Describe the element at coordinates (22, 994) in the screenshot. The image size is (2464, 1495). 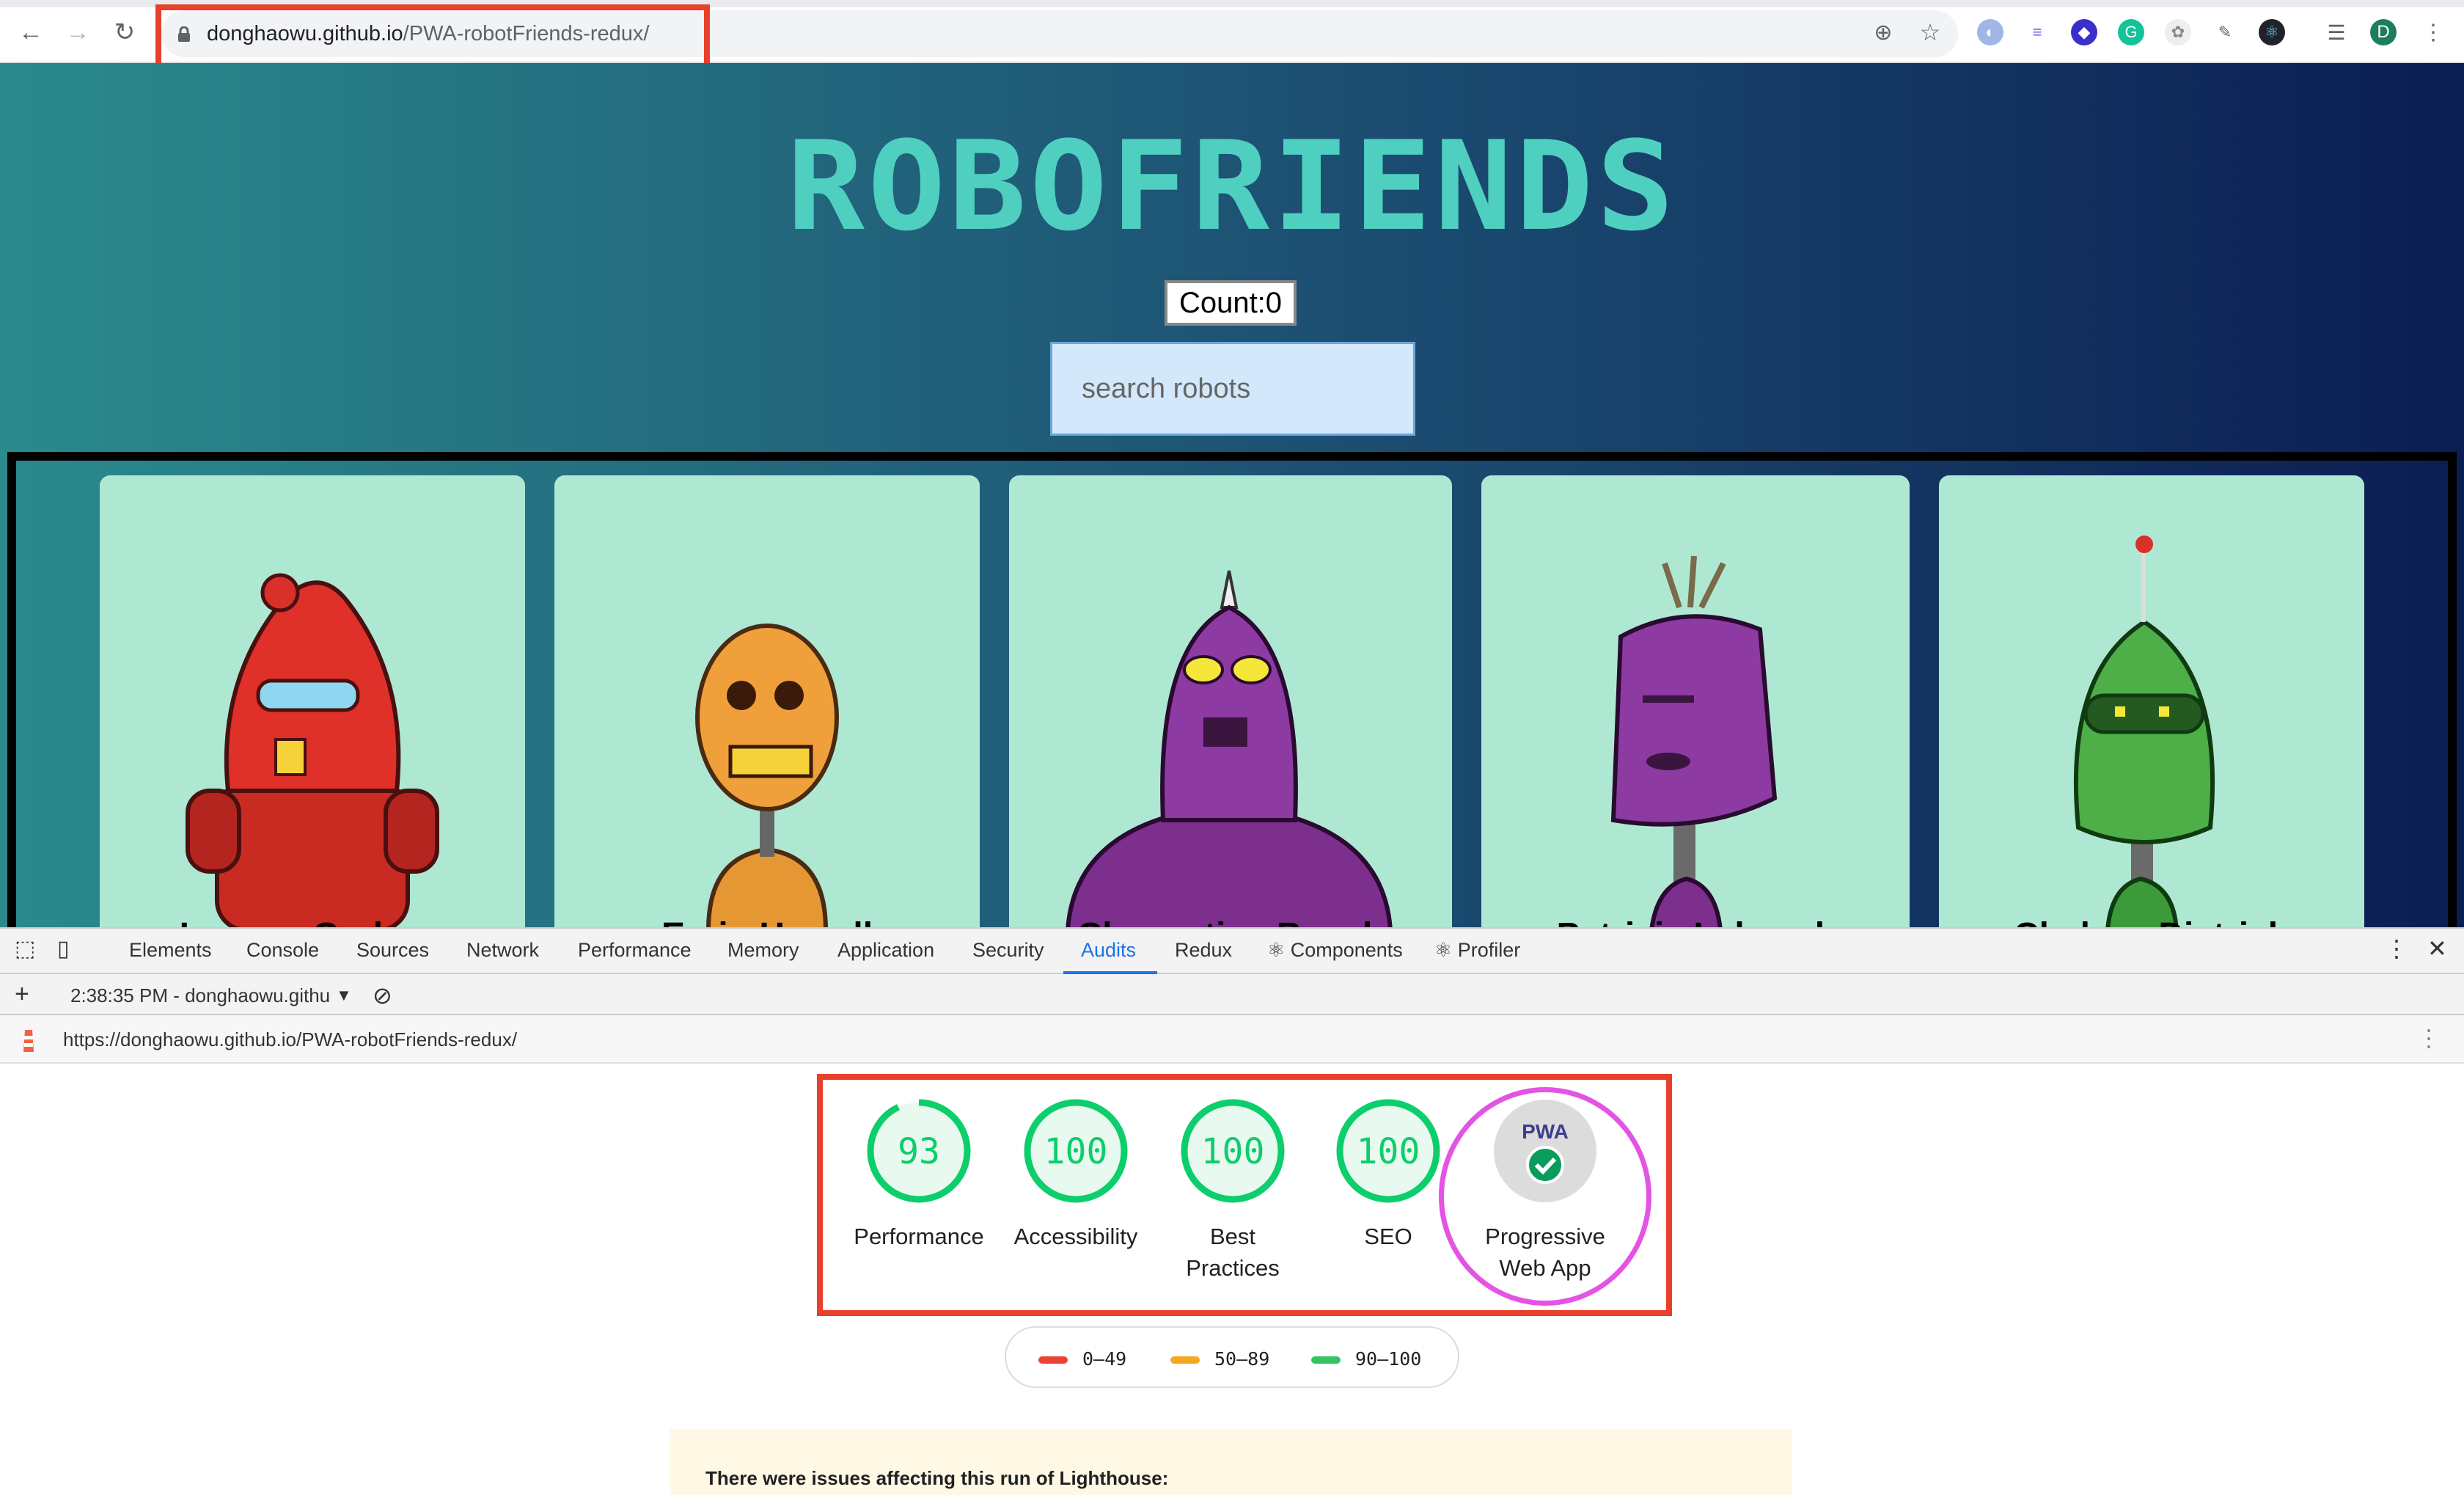
I see `new-audit-icon: +` at that location.